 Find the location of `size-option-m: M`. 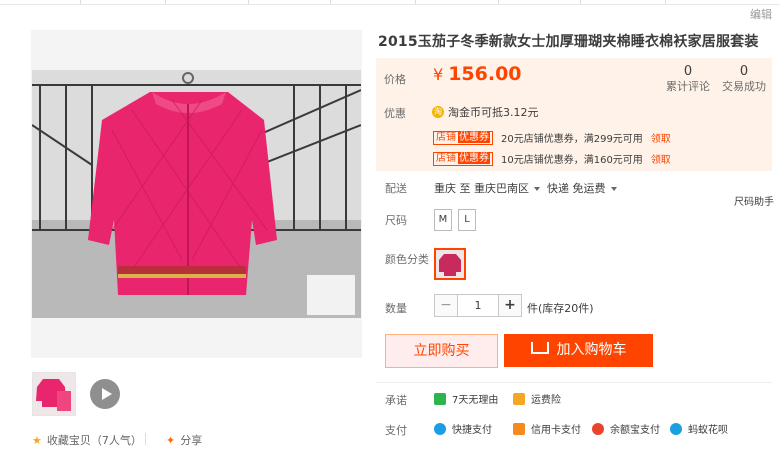

size-option-m: M is located at coordinates (443, 220).